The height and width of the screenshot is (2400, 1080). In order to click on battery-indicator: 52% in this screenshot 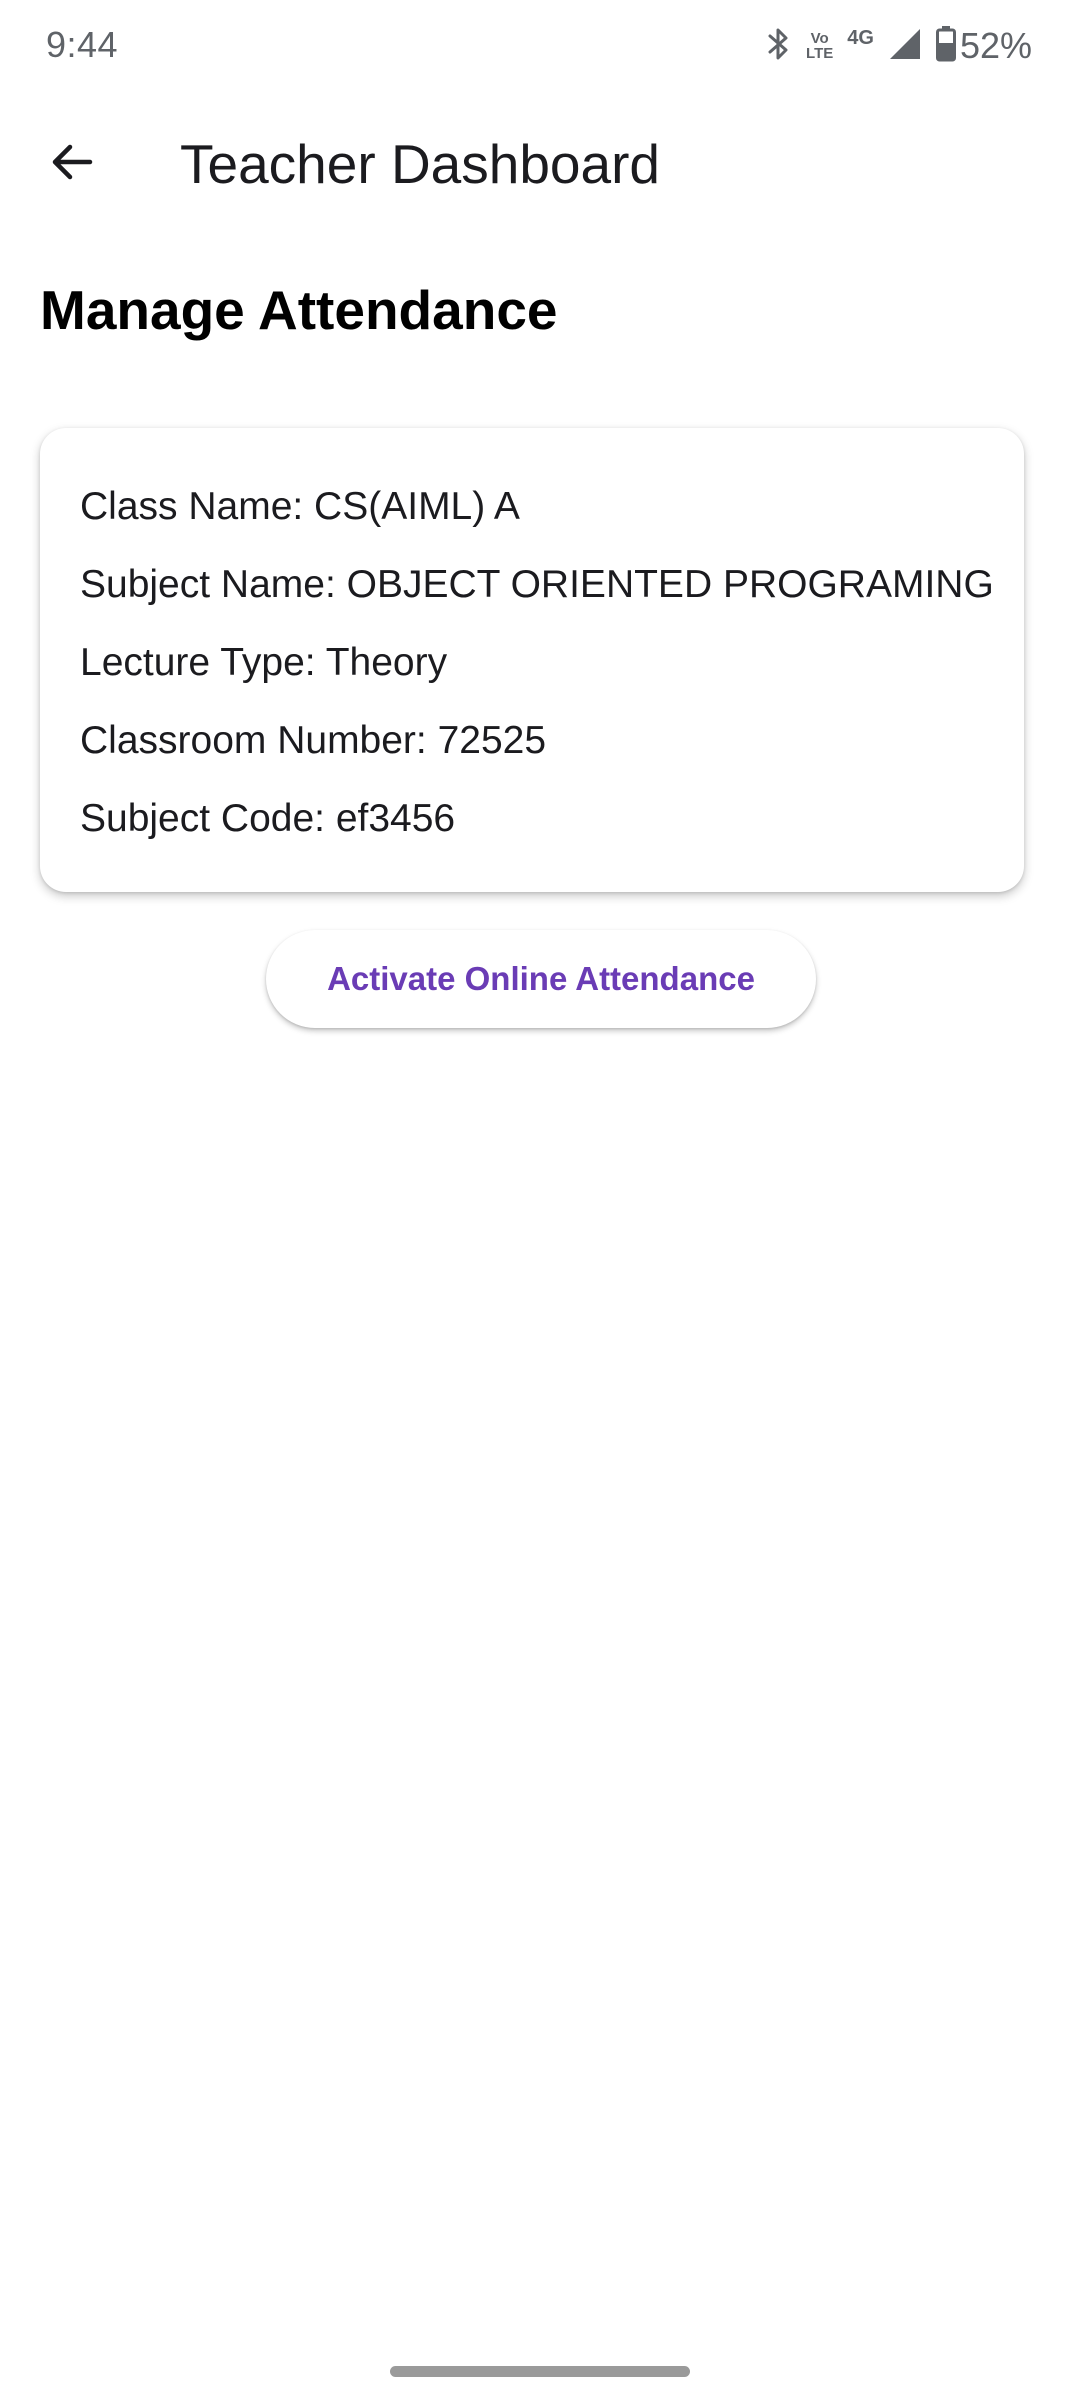, I will do `click(983, 46)`.